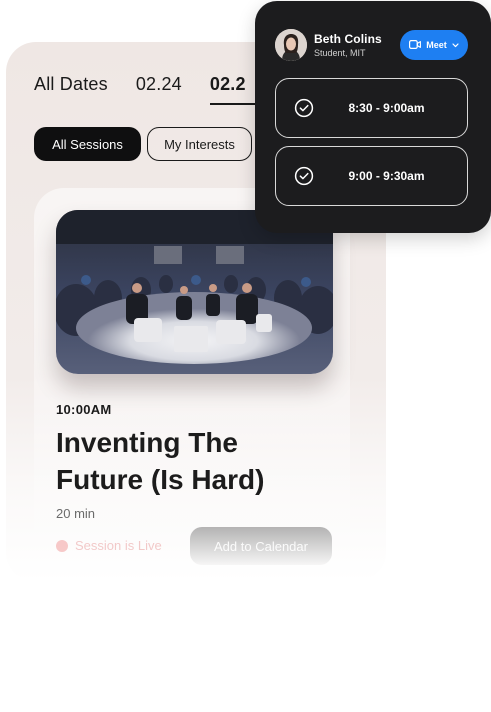 The image size is (491, 712). I want to click on meet-button: Meet, so click(434, 45).